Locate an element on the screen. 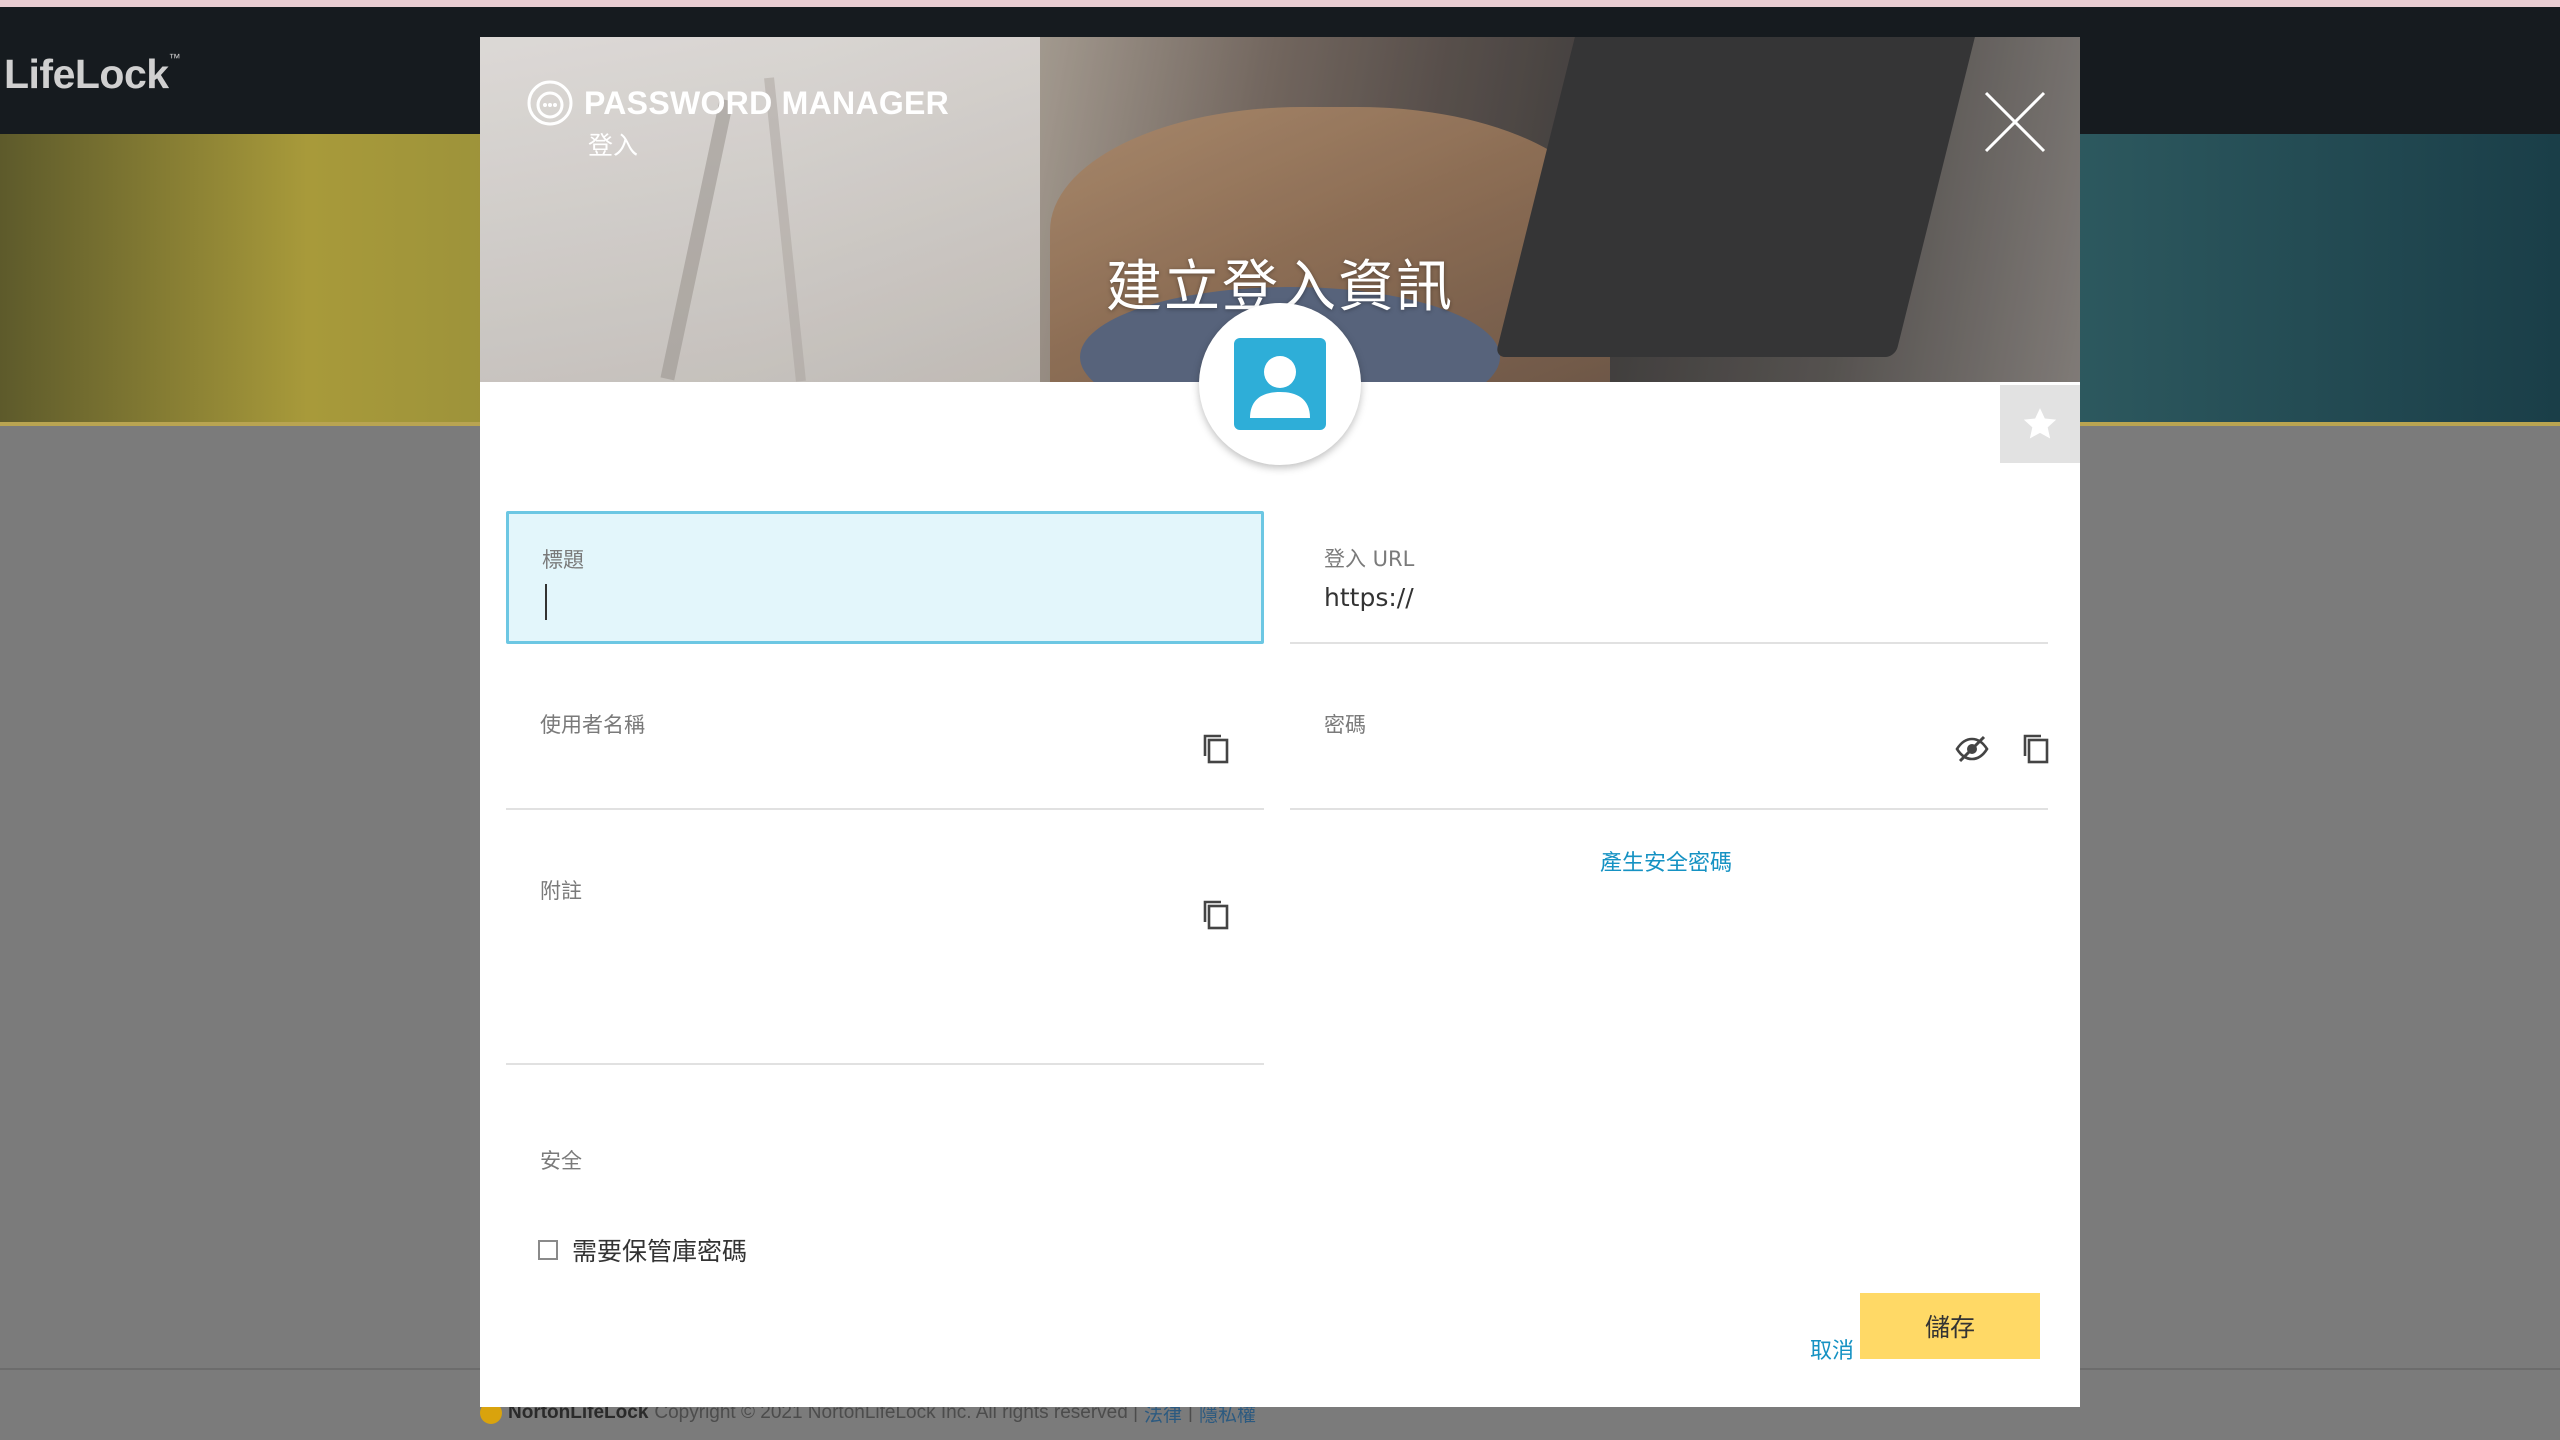 The height and width of the screenshot is (1440, 2560). title-field-label: 標題 is located at coordinates (563, 560).